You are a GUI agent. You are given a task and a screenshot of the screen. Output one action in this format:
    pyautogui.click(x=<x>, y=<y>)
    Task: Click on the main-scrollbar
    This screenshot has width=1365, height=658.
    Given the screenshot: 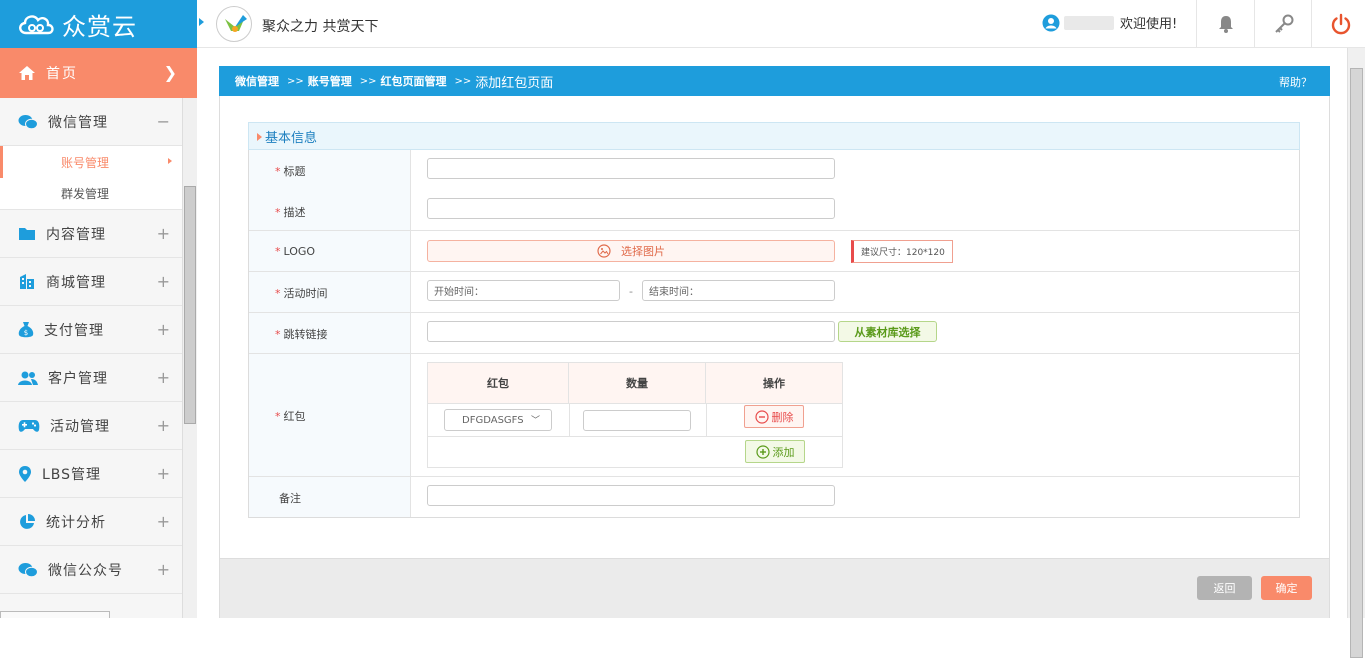 What is the action you would take?
    pyautogui.click(x=1356, y=353)
    